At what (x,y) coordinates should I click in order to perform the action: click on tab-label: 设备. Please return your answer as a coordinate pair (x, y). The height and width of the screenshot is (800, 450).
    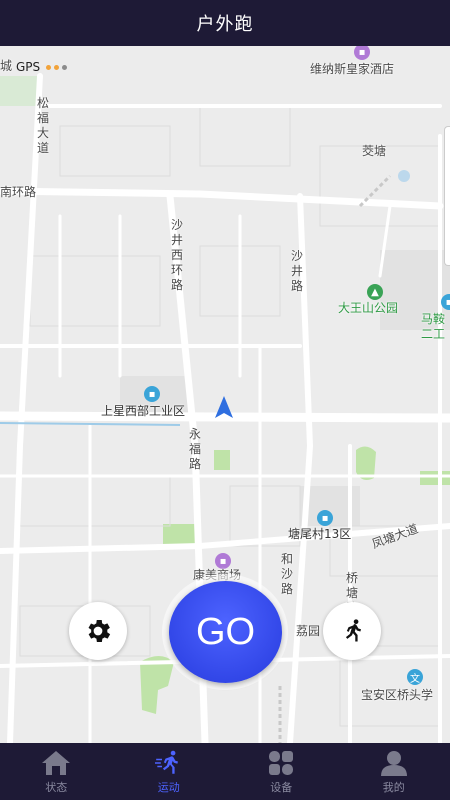
    Looking at the image, I should click on (281, 787).